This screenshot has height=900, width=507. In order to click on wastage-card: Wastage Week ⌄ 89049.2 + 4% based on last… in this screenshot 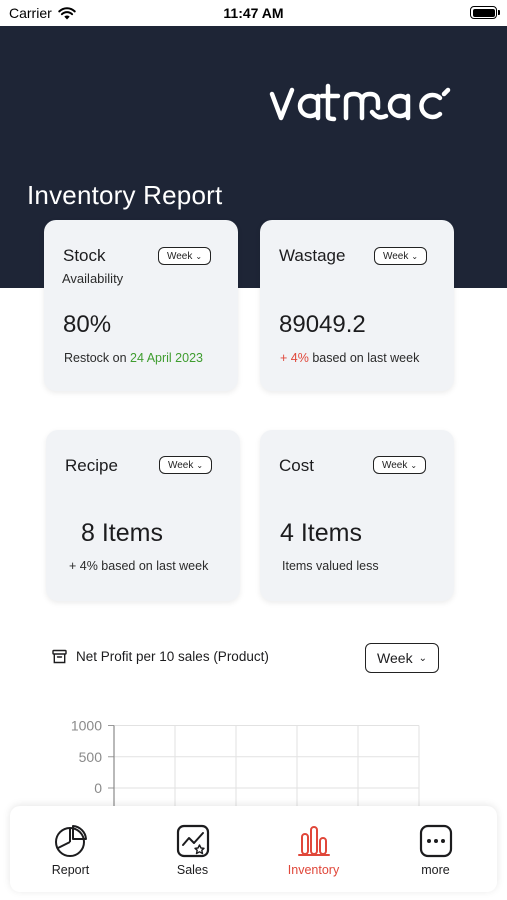, I will do `click(357, 305)`.